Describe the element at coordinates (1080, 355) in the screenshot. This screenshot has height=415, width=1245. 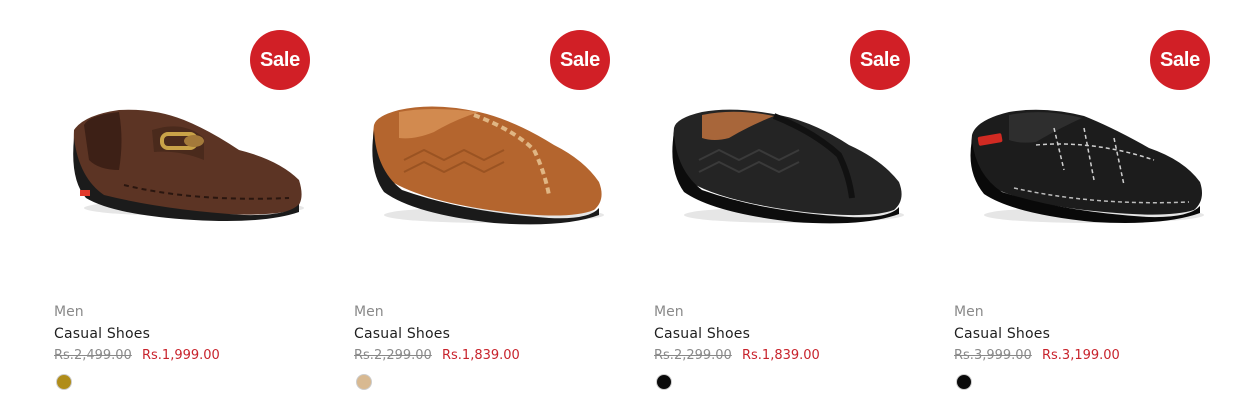
I see `sale-price: Rs.3,199.00` at that location.